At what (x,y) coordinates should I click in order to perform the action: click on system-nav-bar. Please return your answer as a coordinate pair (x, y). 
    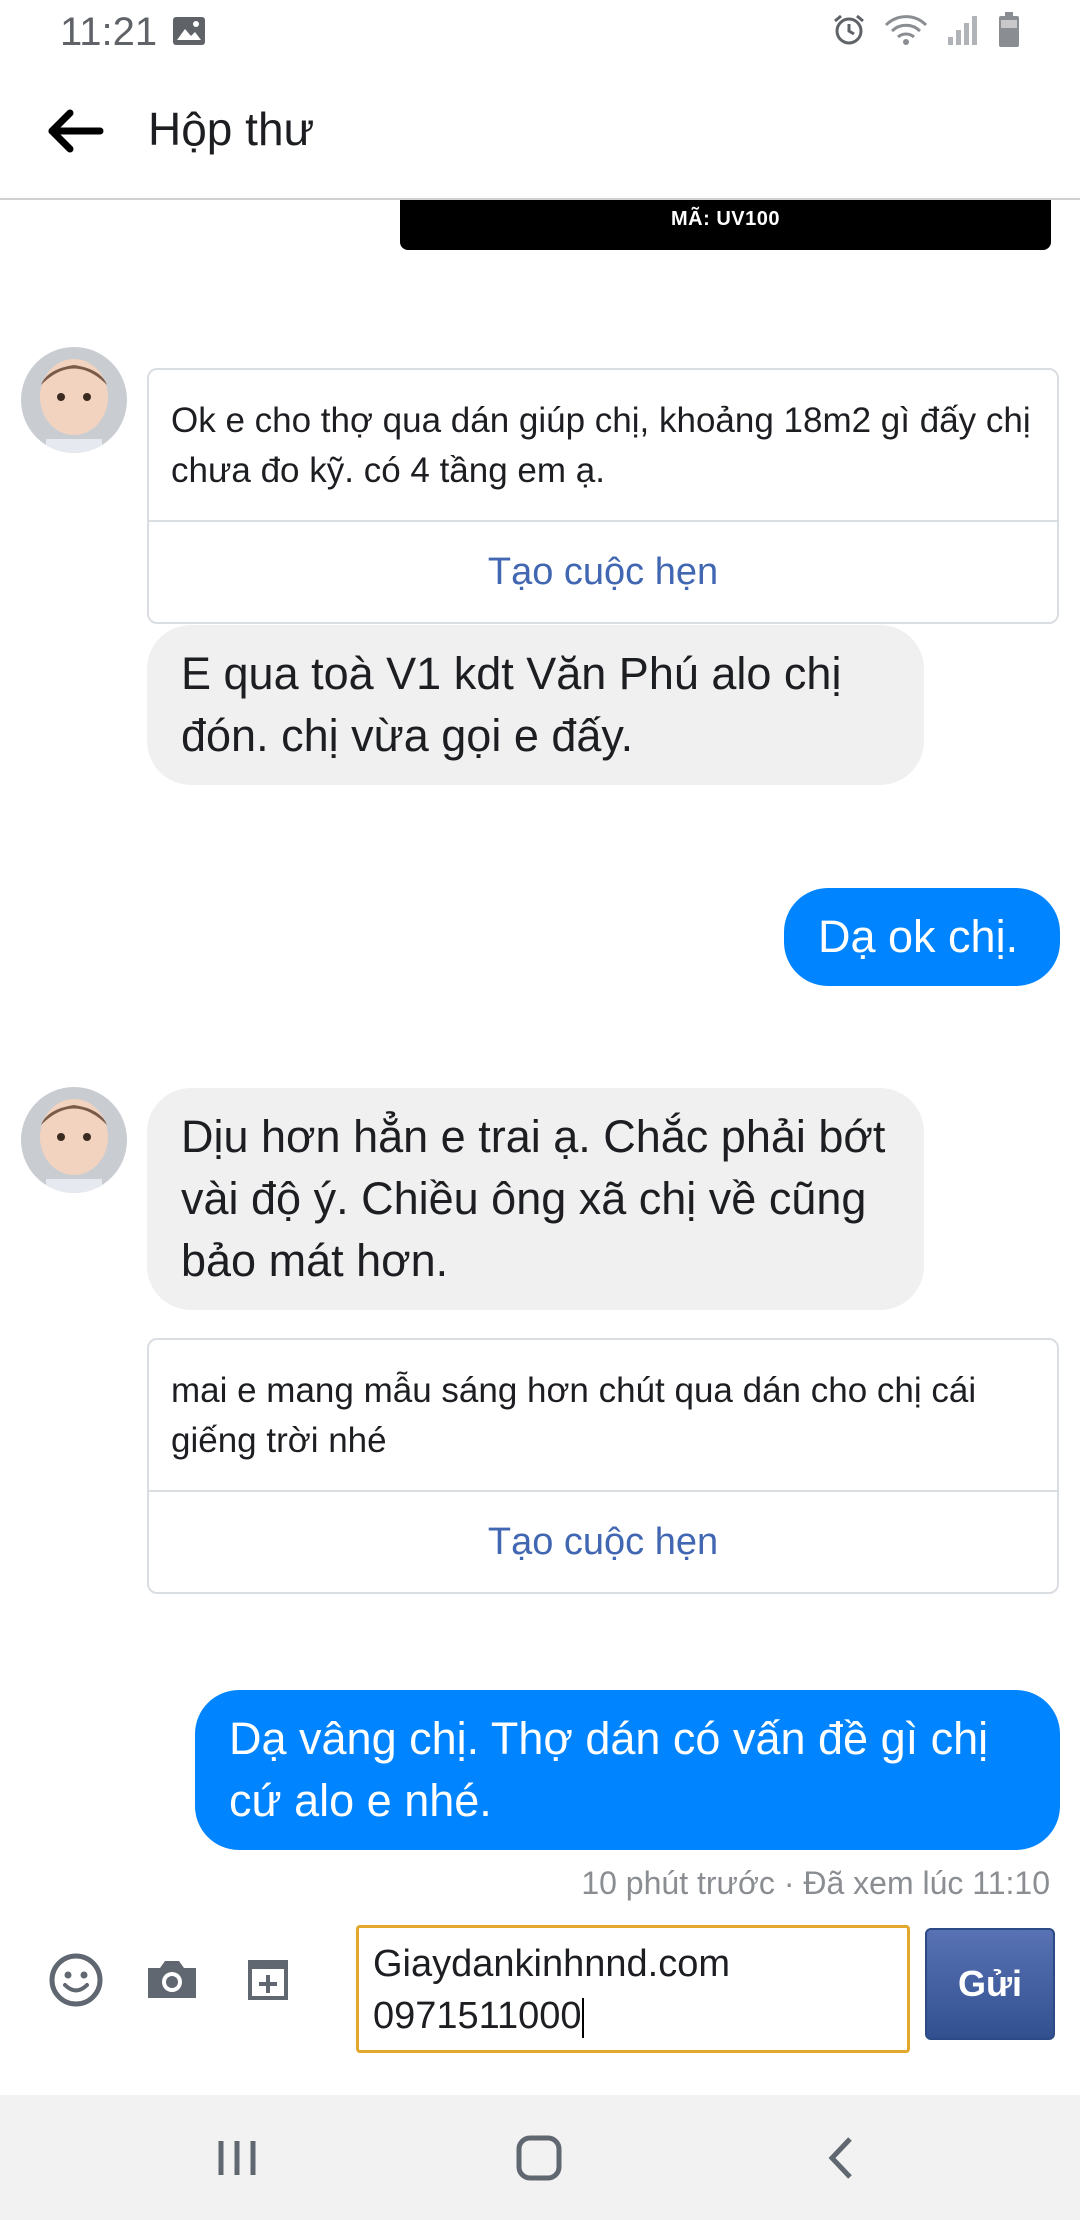
    Looking at the image, I should click on (540, 2157).